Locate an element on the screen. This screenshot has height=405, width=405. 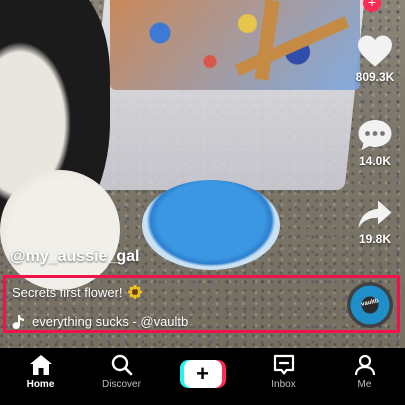
share-arrow-icon is located at coordinates (375, 214).